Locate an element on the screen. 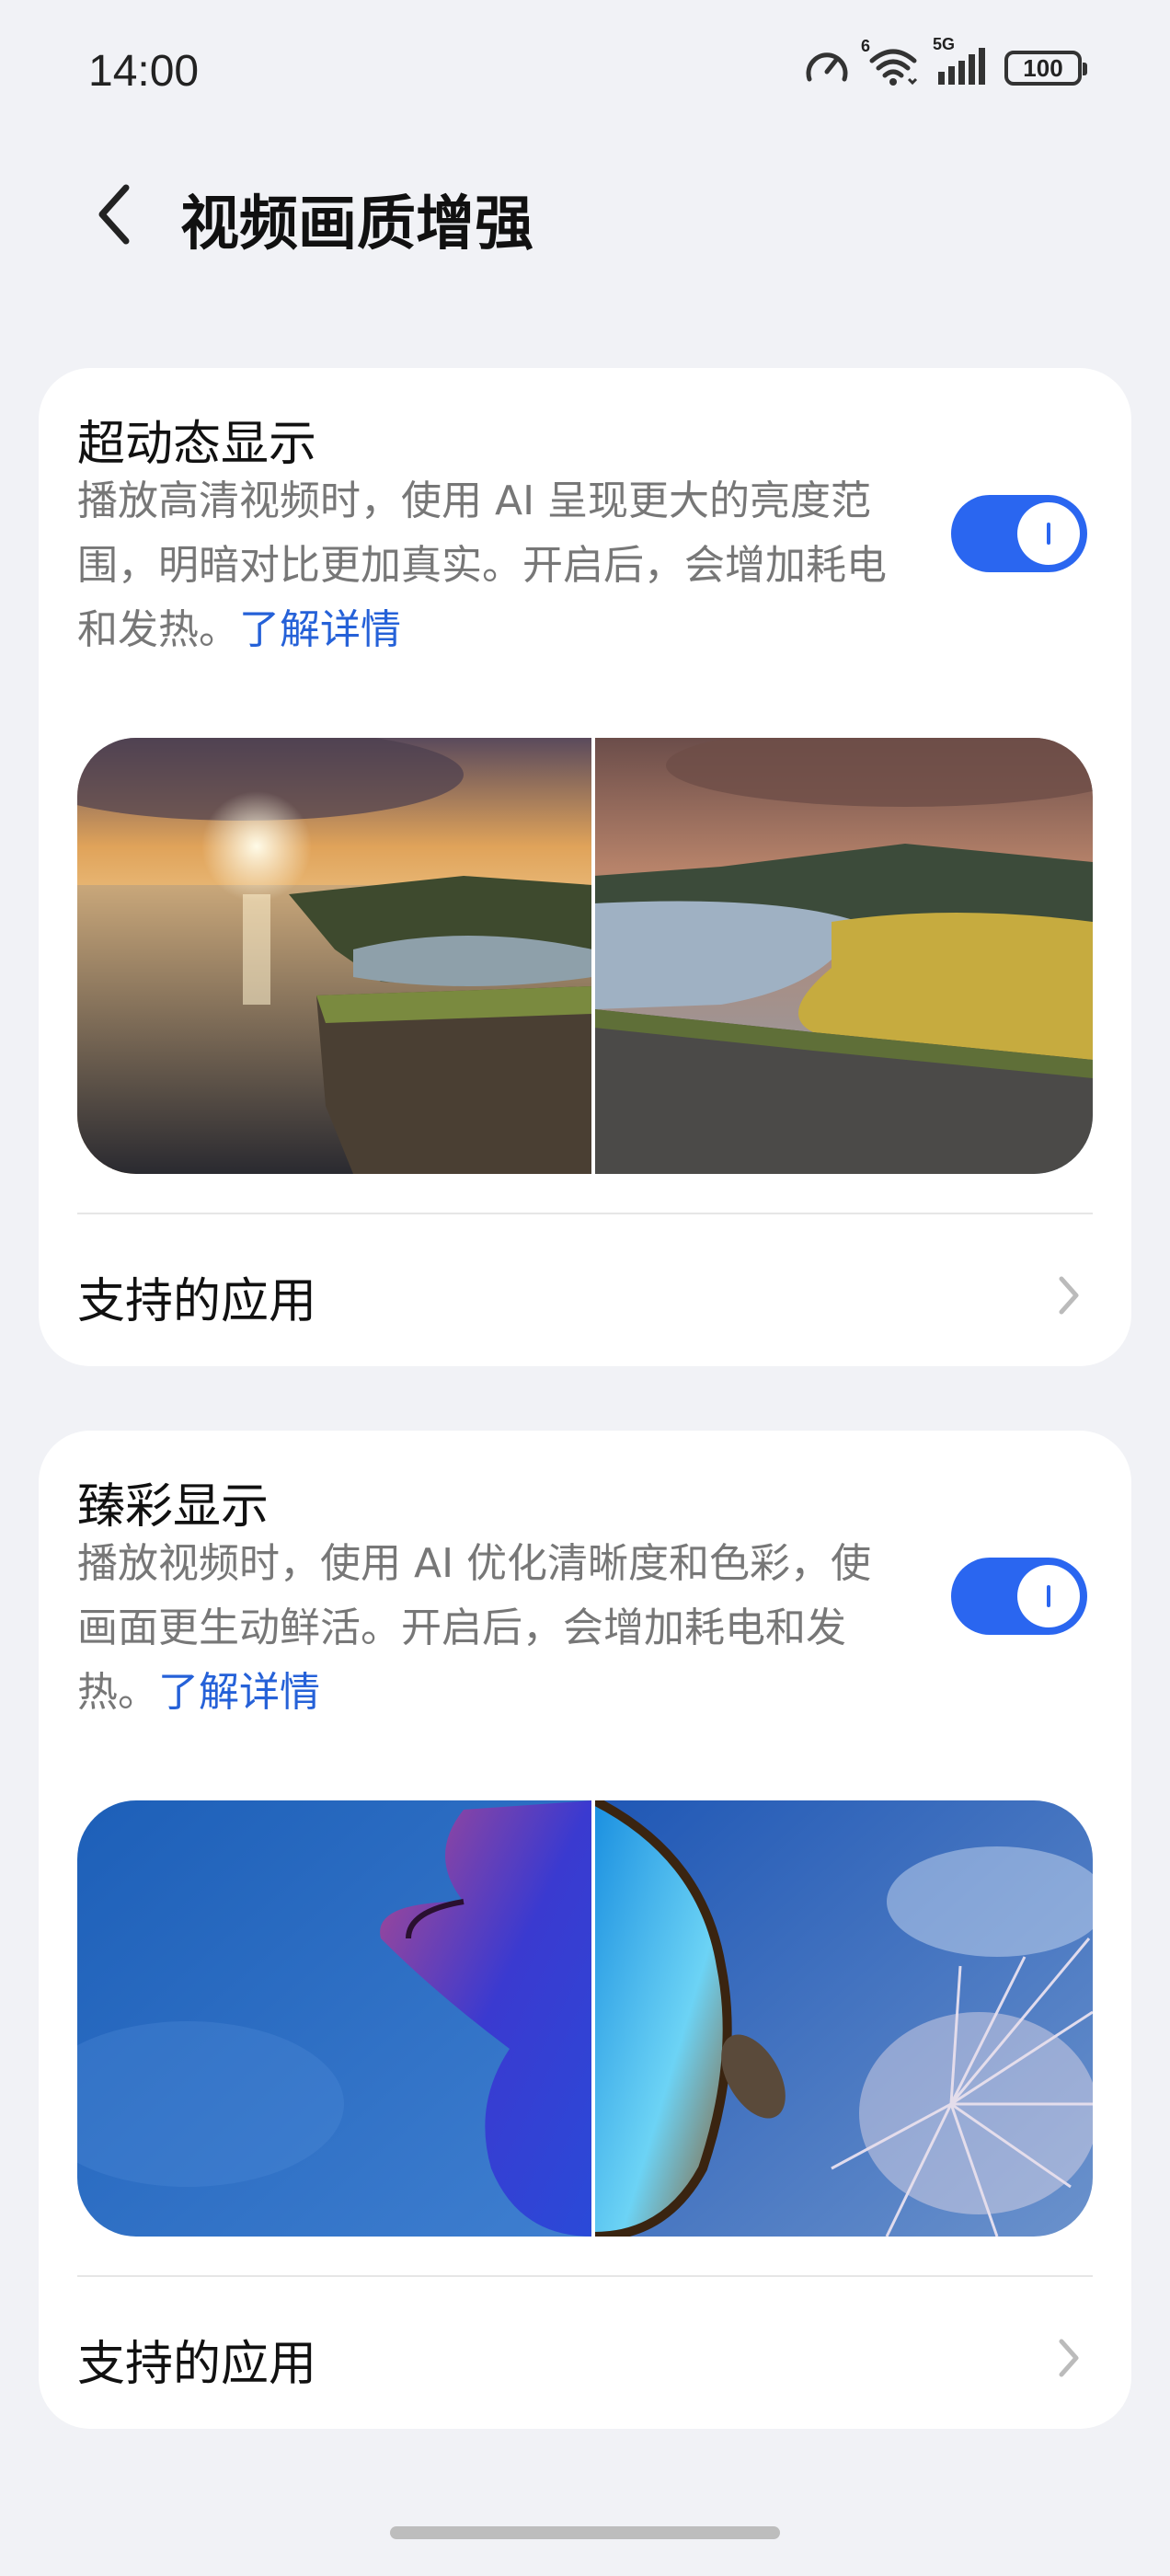 The width and height of the screenshot is (1170, 2576). vivid-display-title: 臻彩显示 is located at coordinates (173, 1507).